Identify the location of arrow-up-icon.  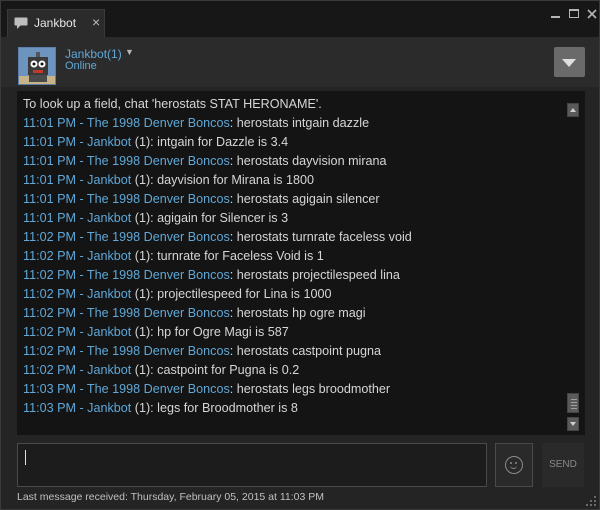
(573, 110).